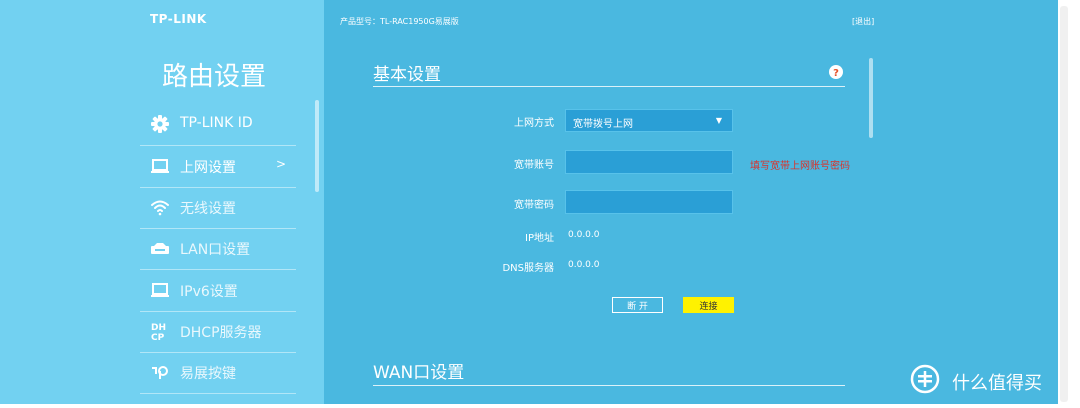  I want to click on basic-settings-title: 基本设置, so click(407, 75).